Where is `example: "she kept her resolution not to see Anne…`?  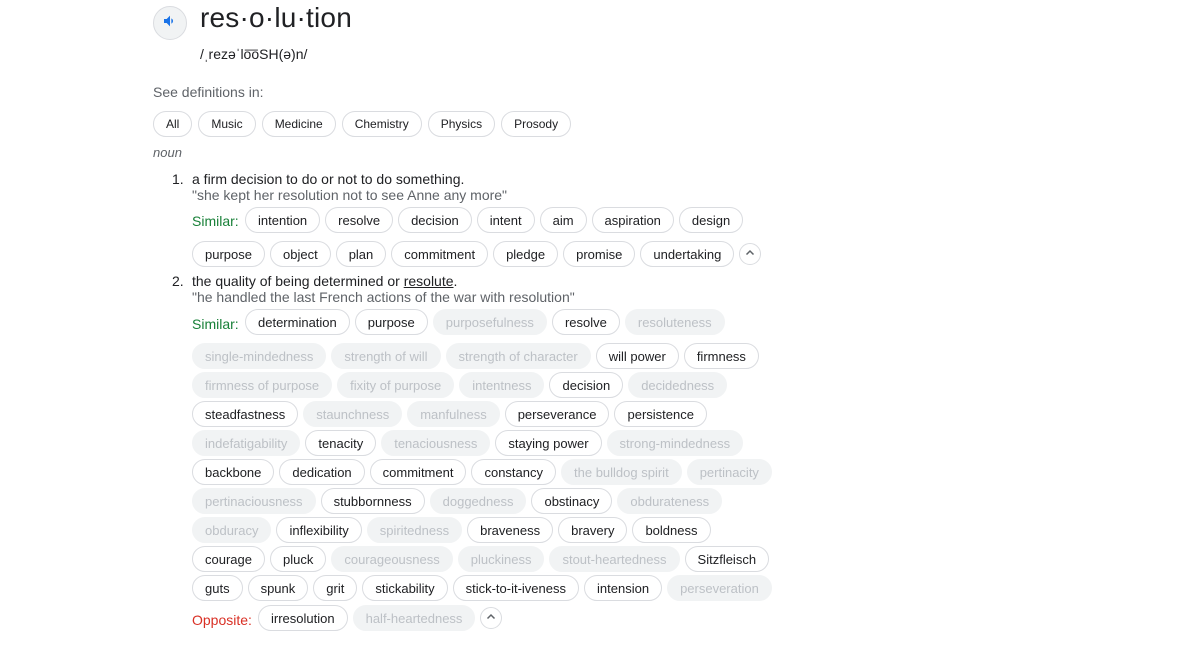 example: "she kept her resolution not to see Anne… is located at coordinates (350, 195).